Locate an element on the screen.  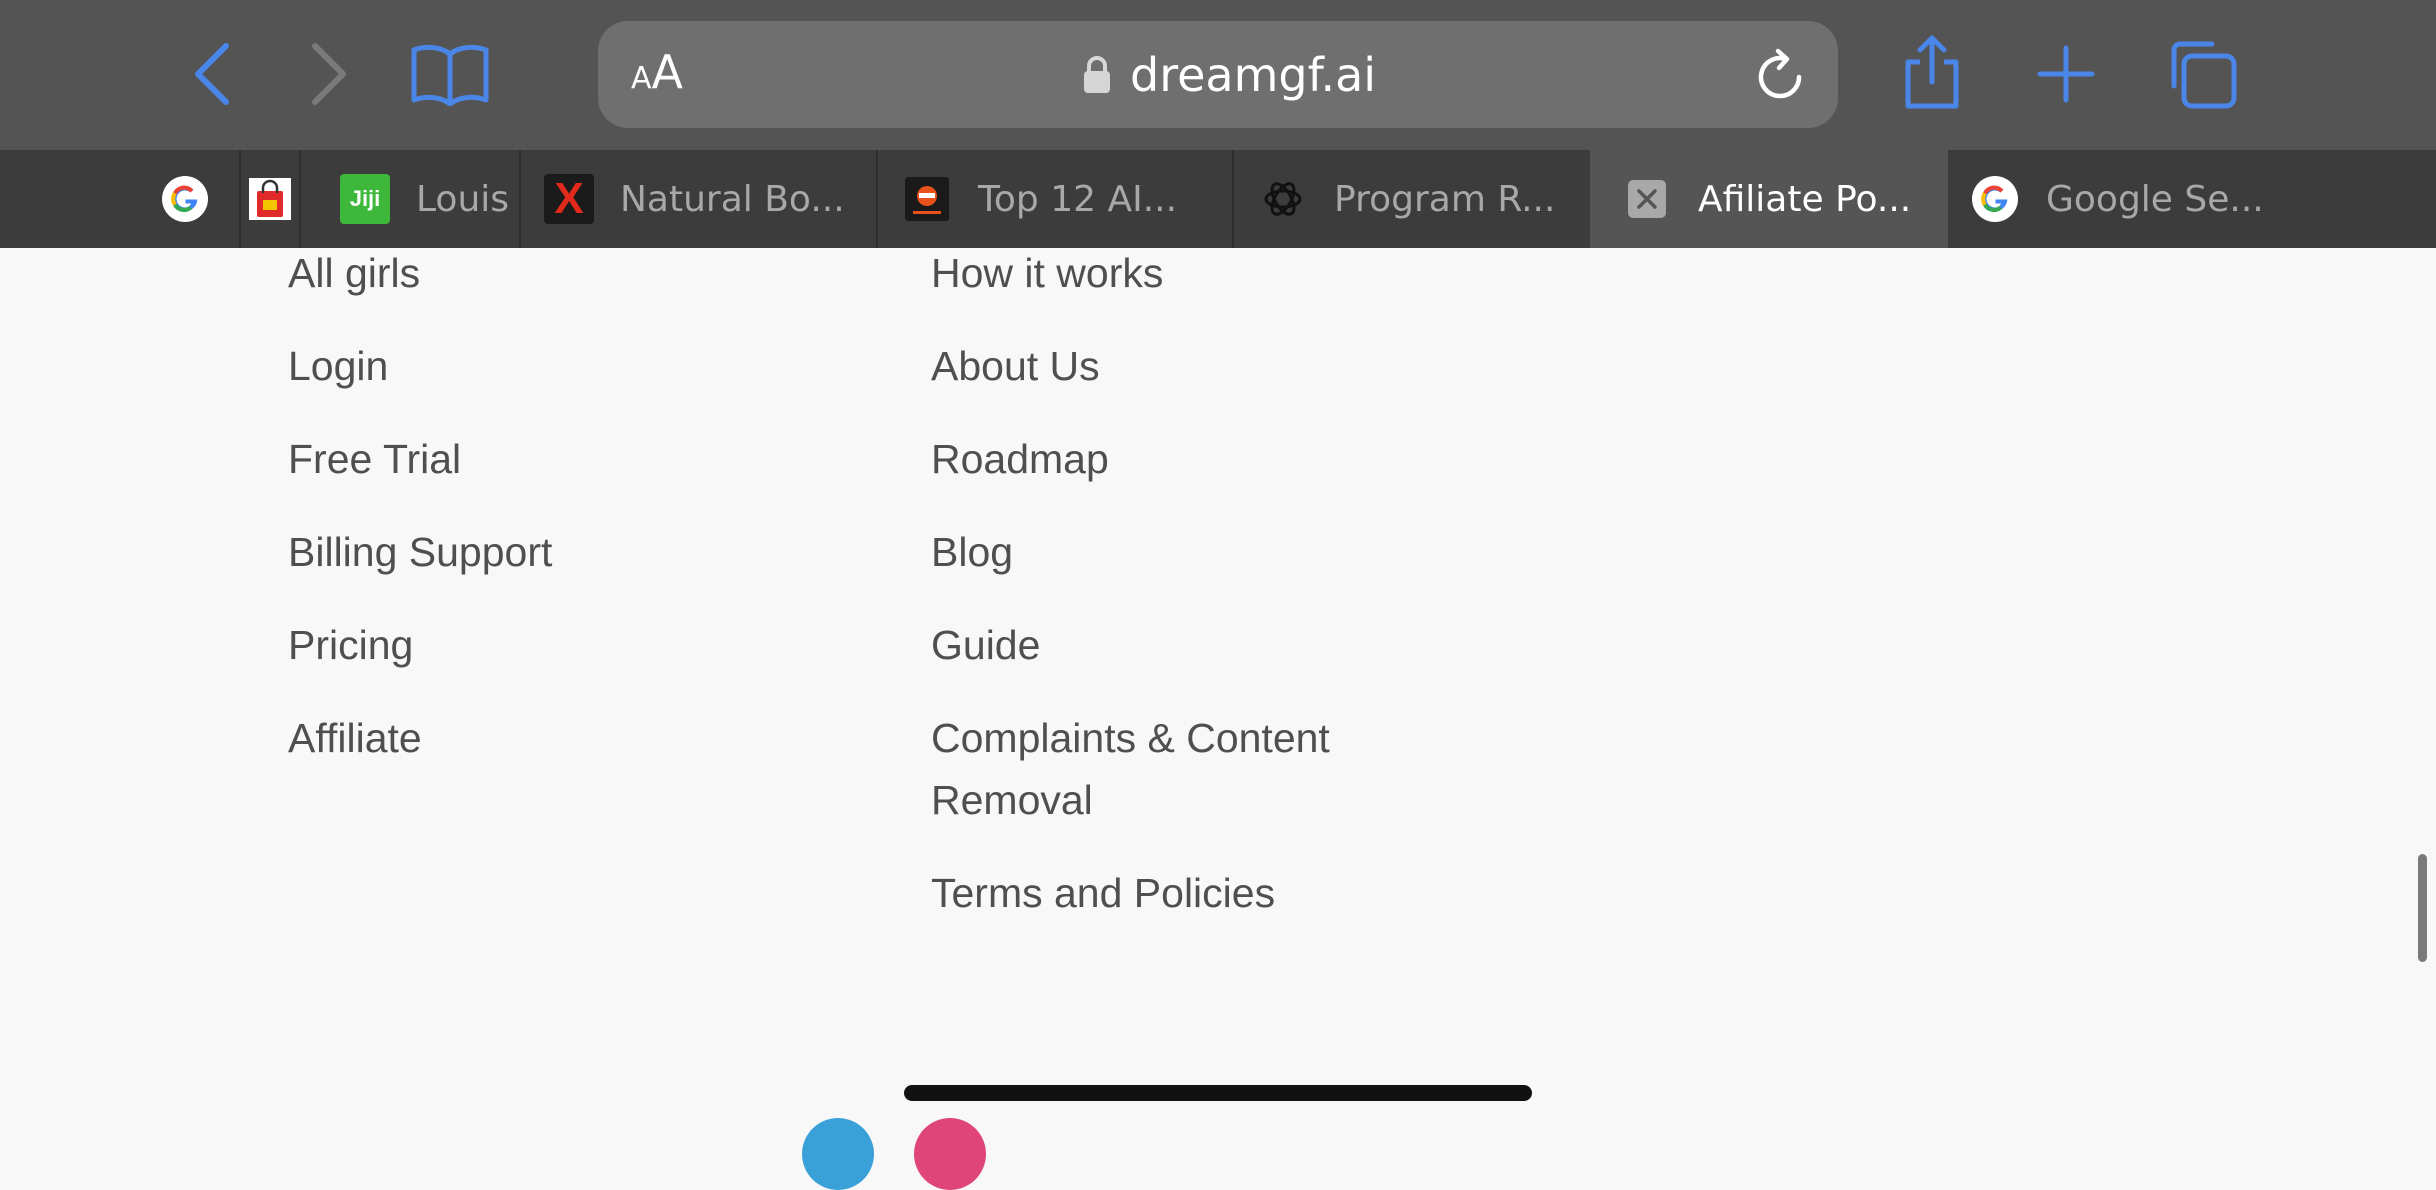
share-button is located at coordinates (1932, 72).